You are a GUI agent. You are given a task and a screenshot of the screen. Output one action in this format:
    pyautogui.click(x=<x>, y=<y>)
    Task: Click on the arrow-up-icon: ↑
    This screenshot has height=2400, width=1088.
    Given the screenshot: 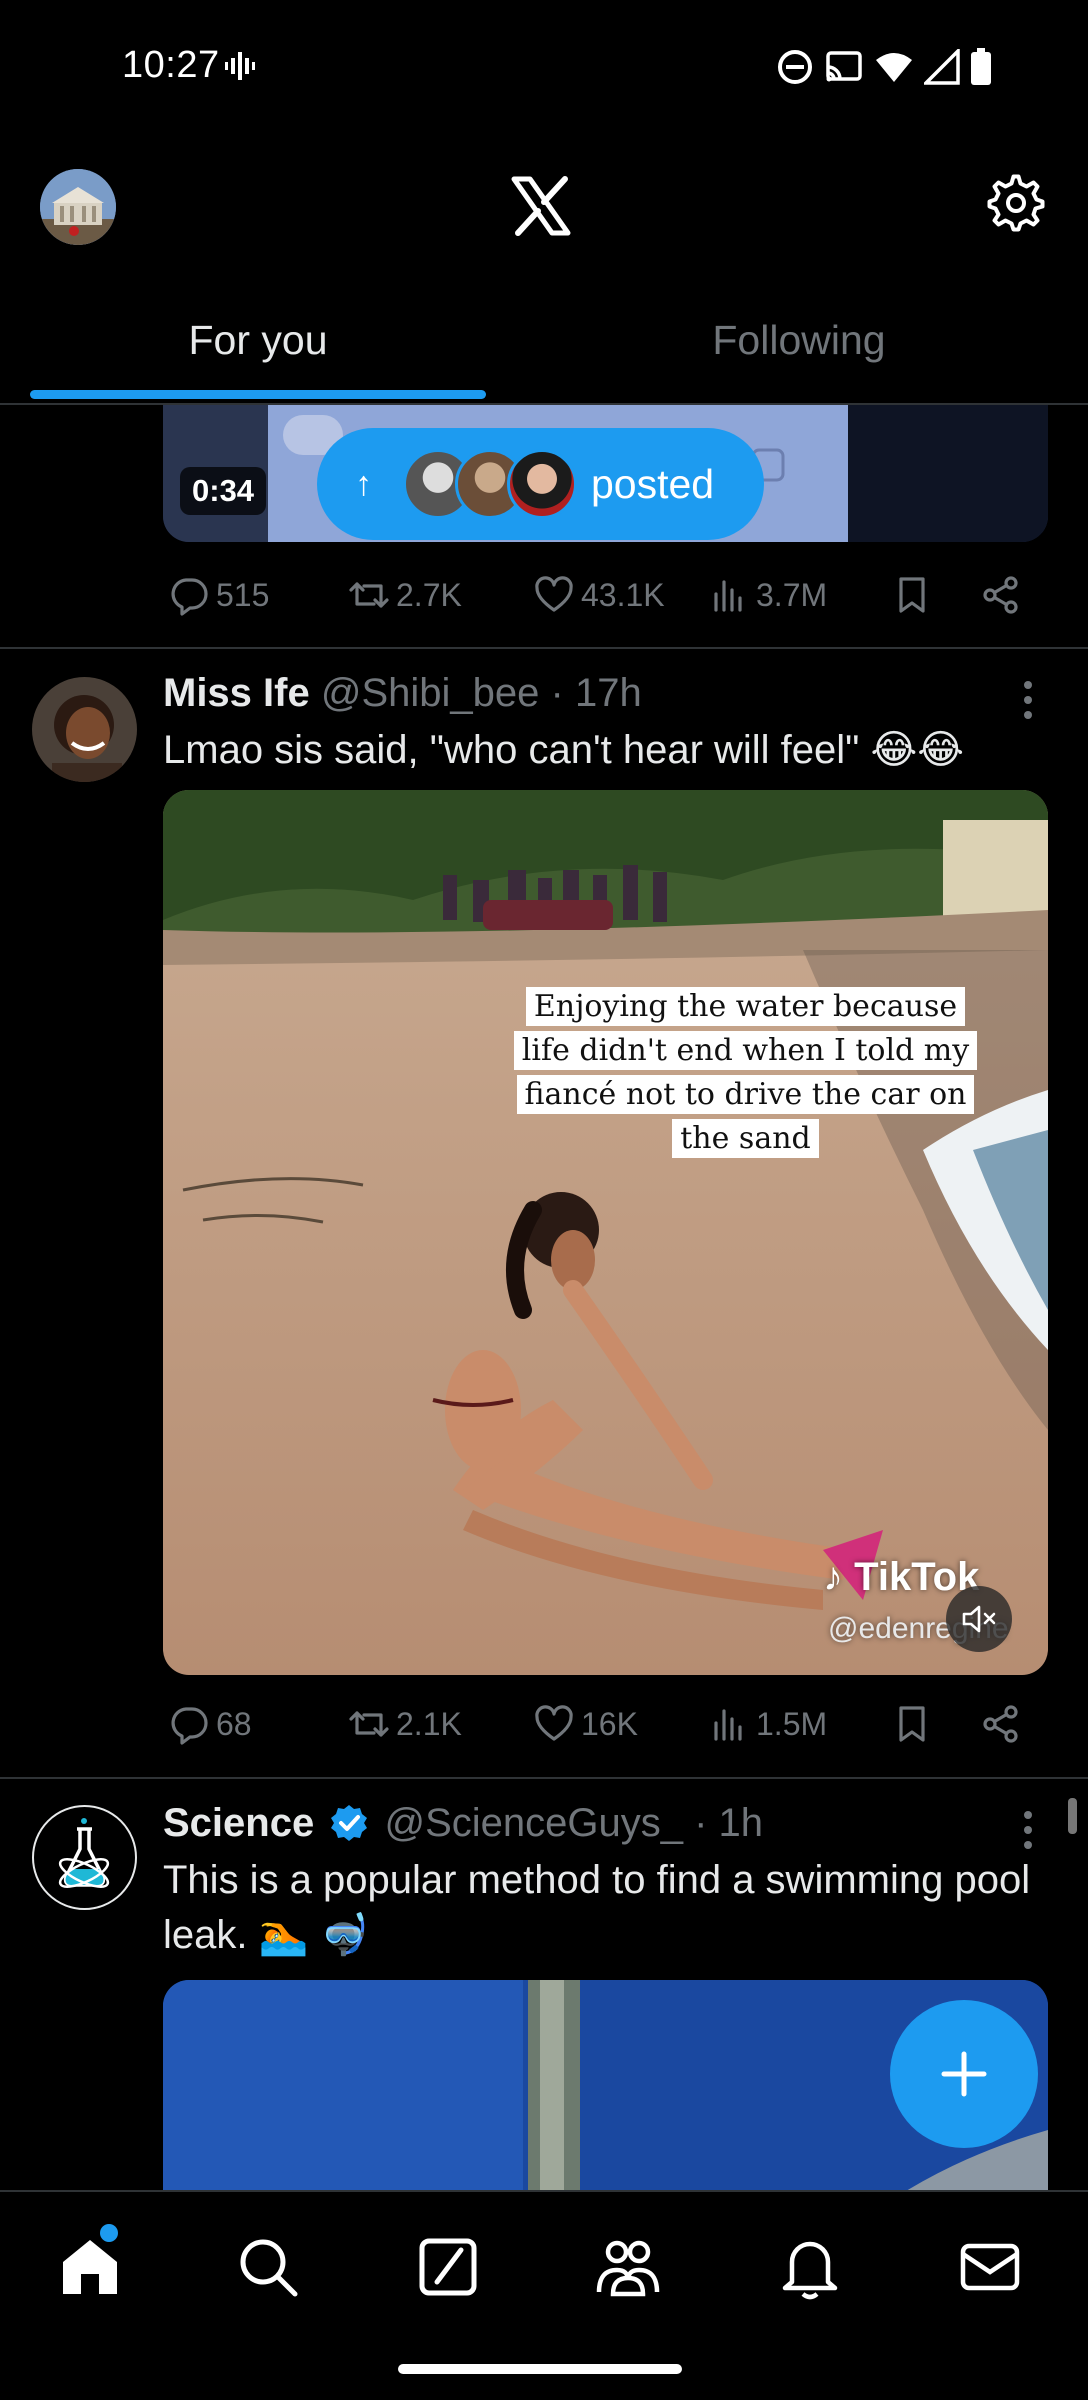 What is the action you would take?
    pyautogui.click(x=363, y=483)
    